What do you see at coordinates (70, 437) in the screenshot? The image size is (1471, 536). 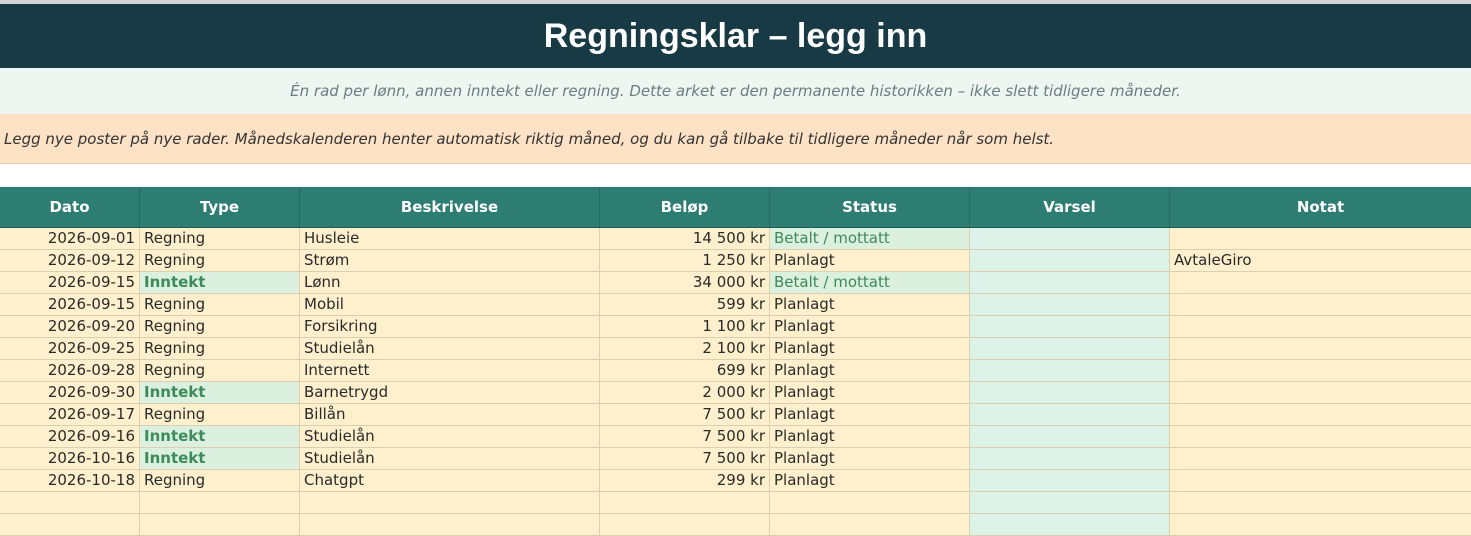 I see `cell-dato: 2026-09-16` at bounding box center [70, 437].